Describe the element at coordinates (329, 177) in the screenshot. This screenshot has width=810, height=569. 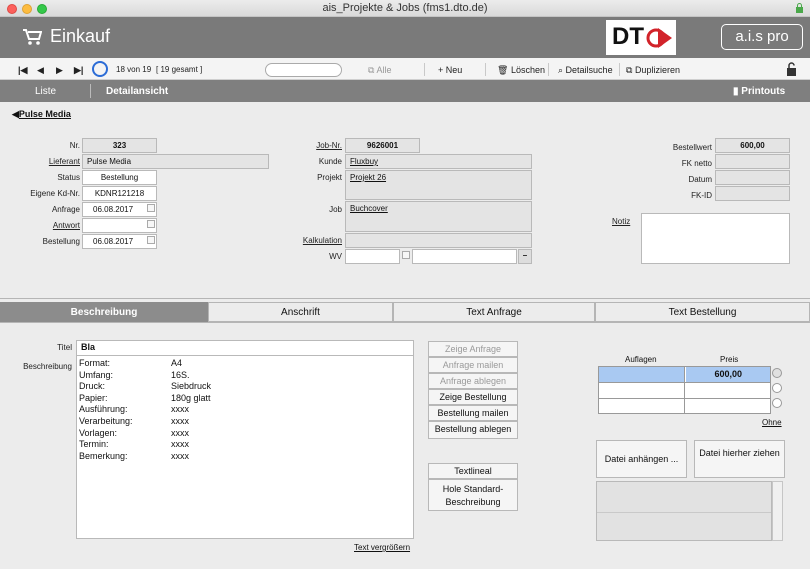
I see `project-label: Projekt` at that location.